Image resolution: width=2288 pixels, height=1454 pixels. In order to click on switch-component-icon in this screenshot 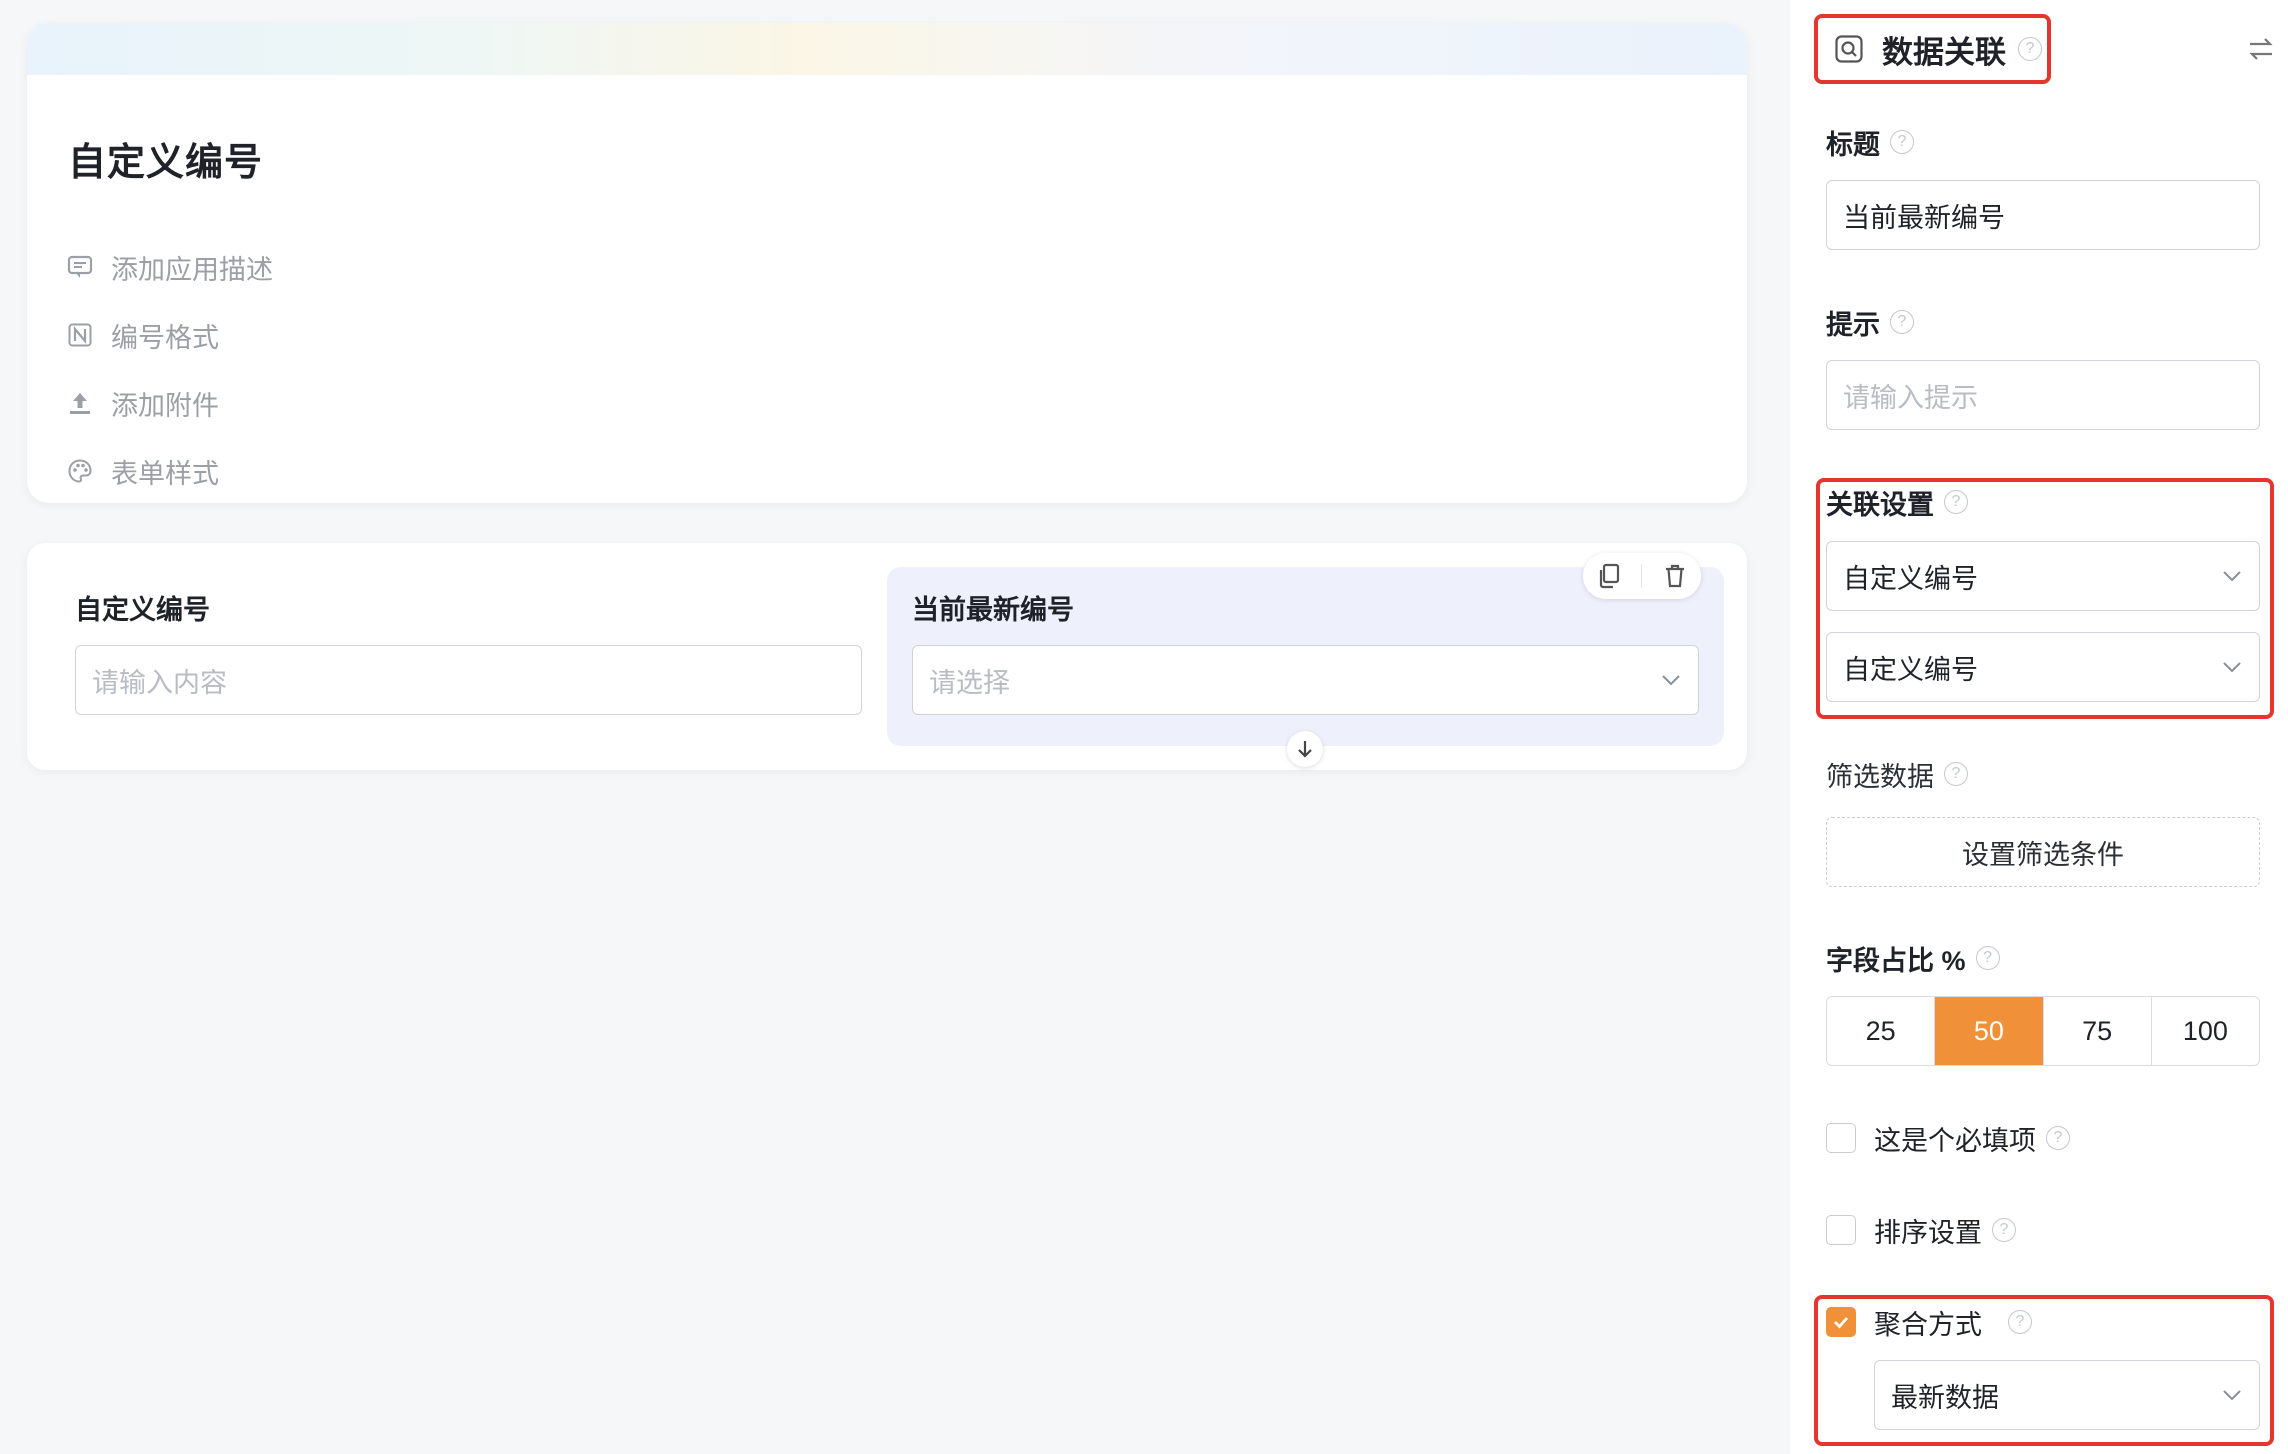, I will do `click(2261, 49)`.